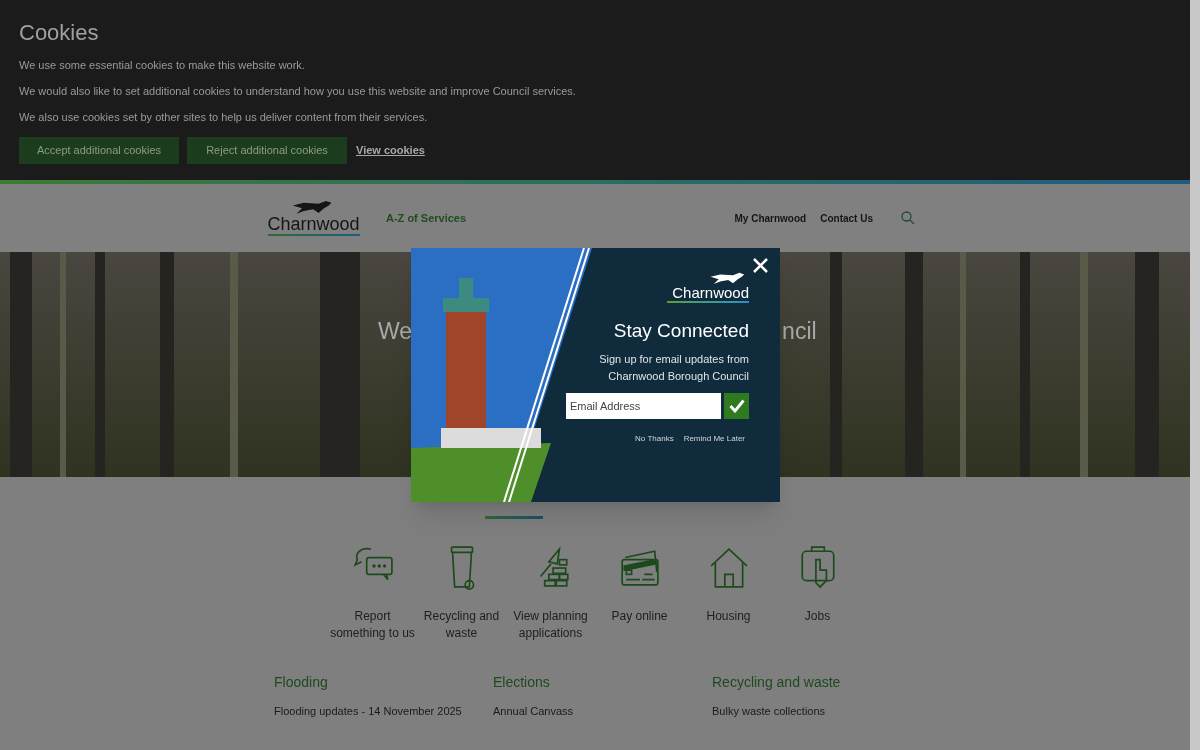  Describe the element at coordinates (550, 593) in the screenshot. I see `service-link: View planning applications` at that location.